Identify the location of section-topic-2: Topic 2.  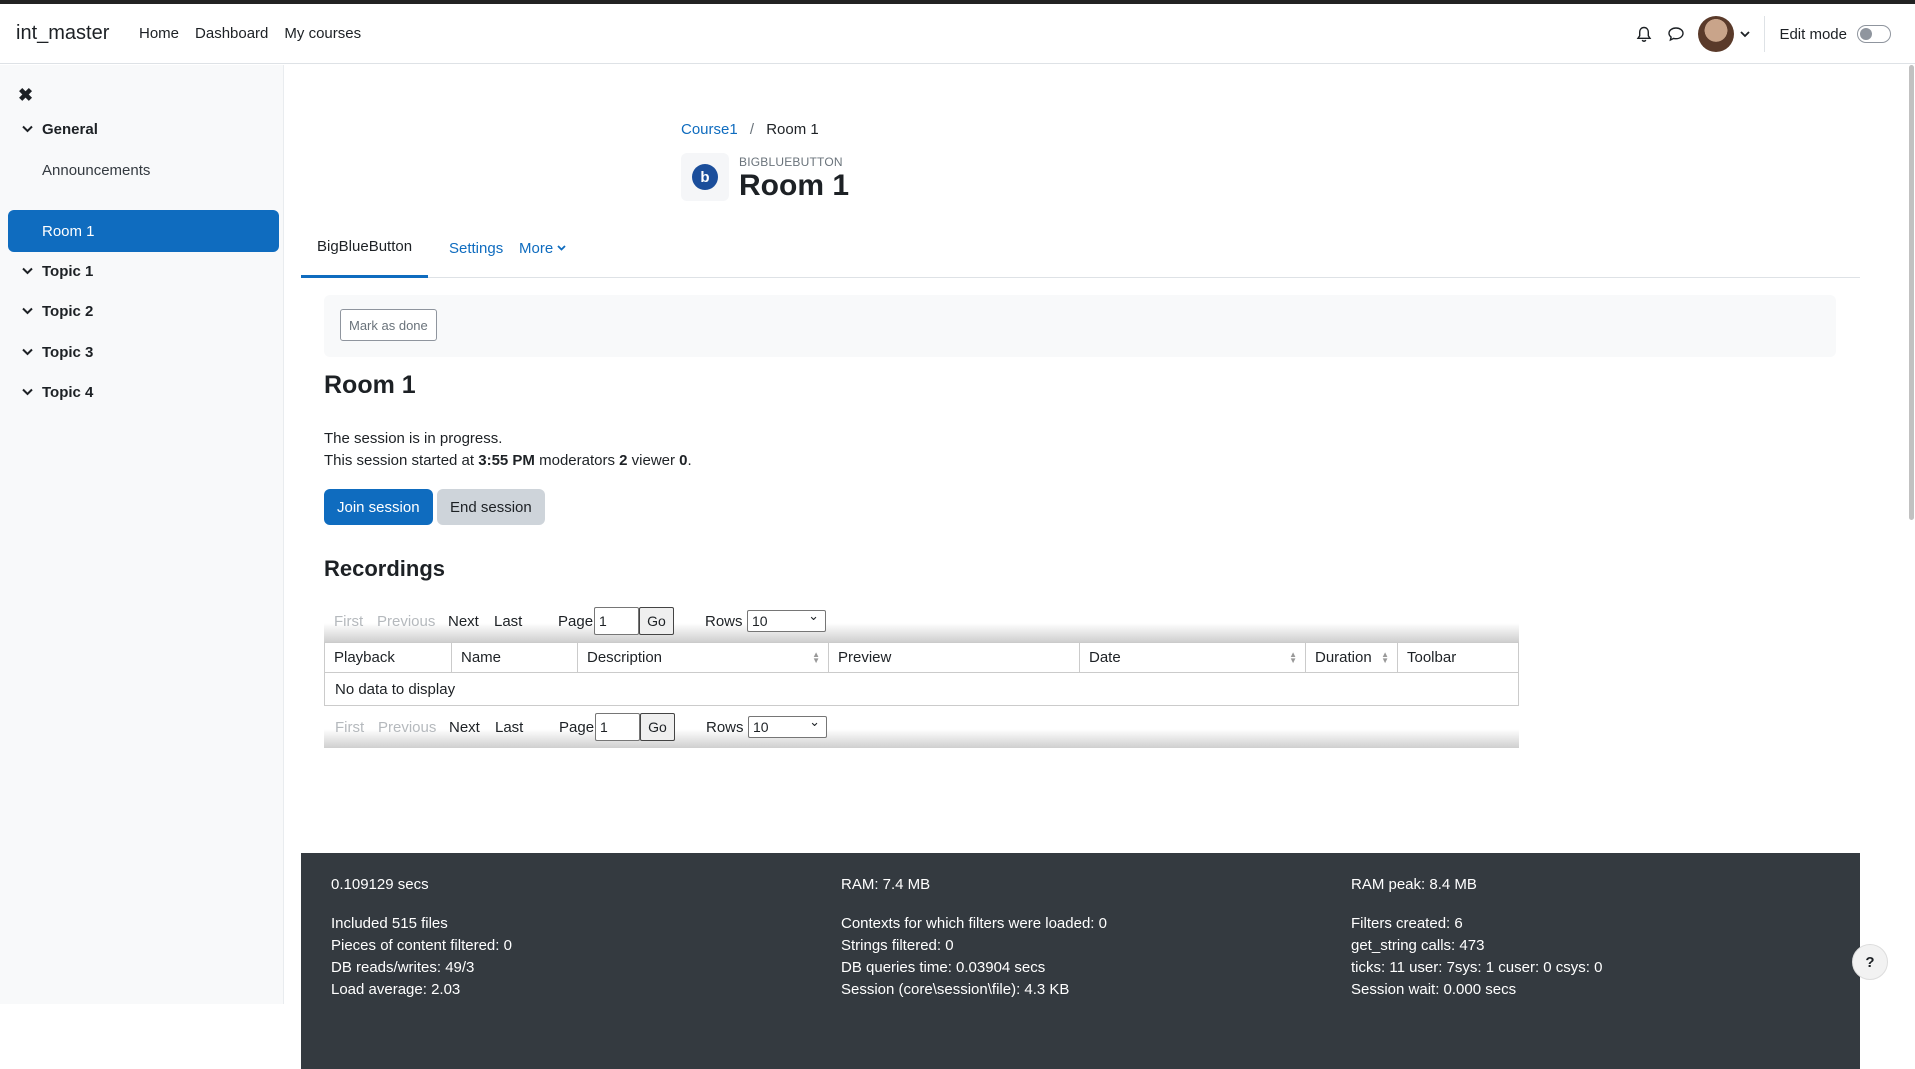
(143, 311).